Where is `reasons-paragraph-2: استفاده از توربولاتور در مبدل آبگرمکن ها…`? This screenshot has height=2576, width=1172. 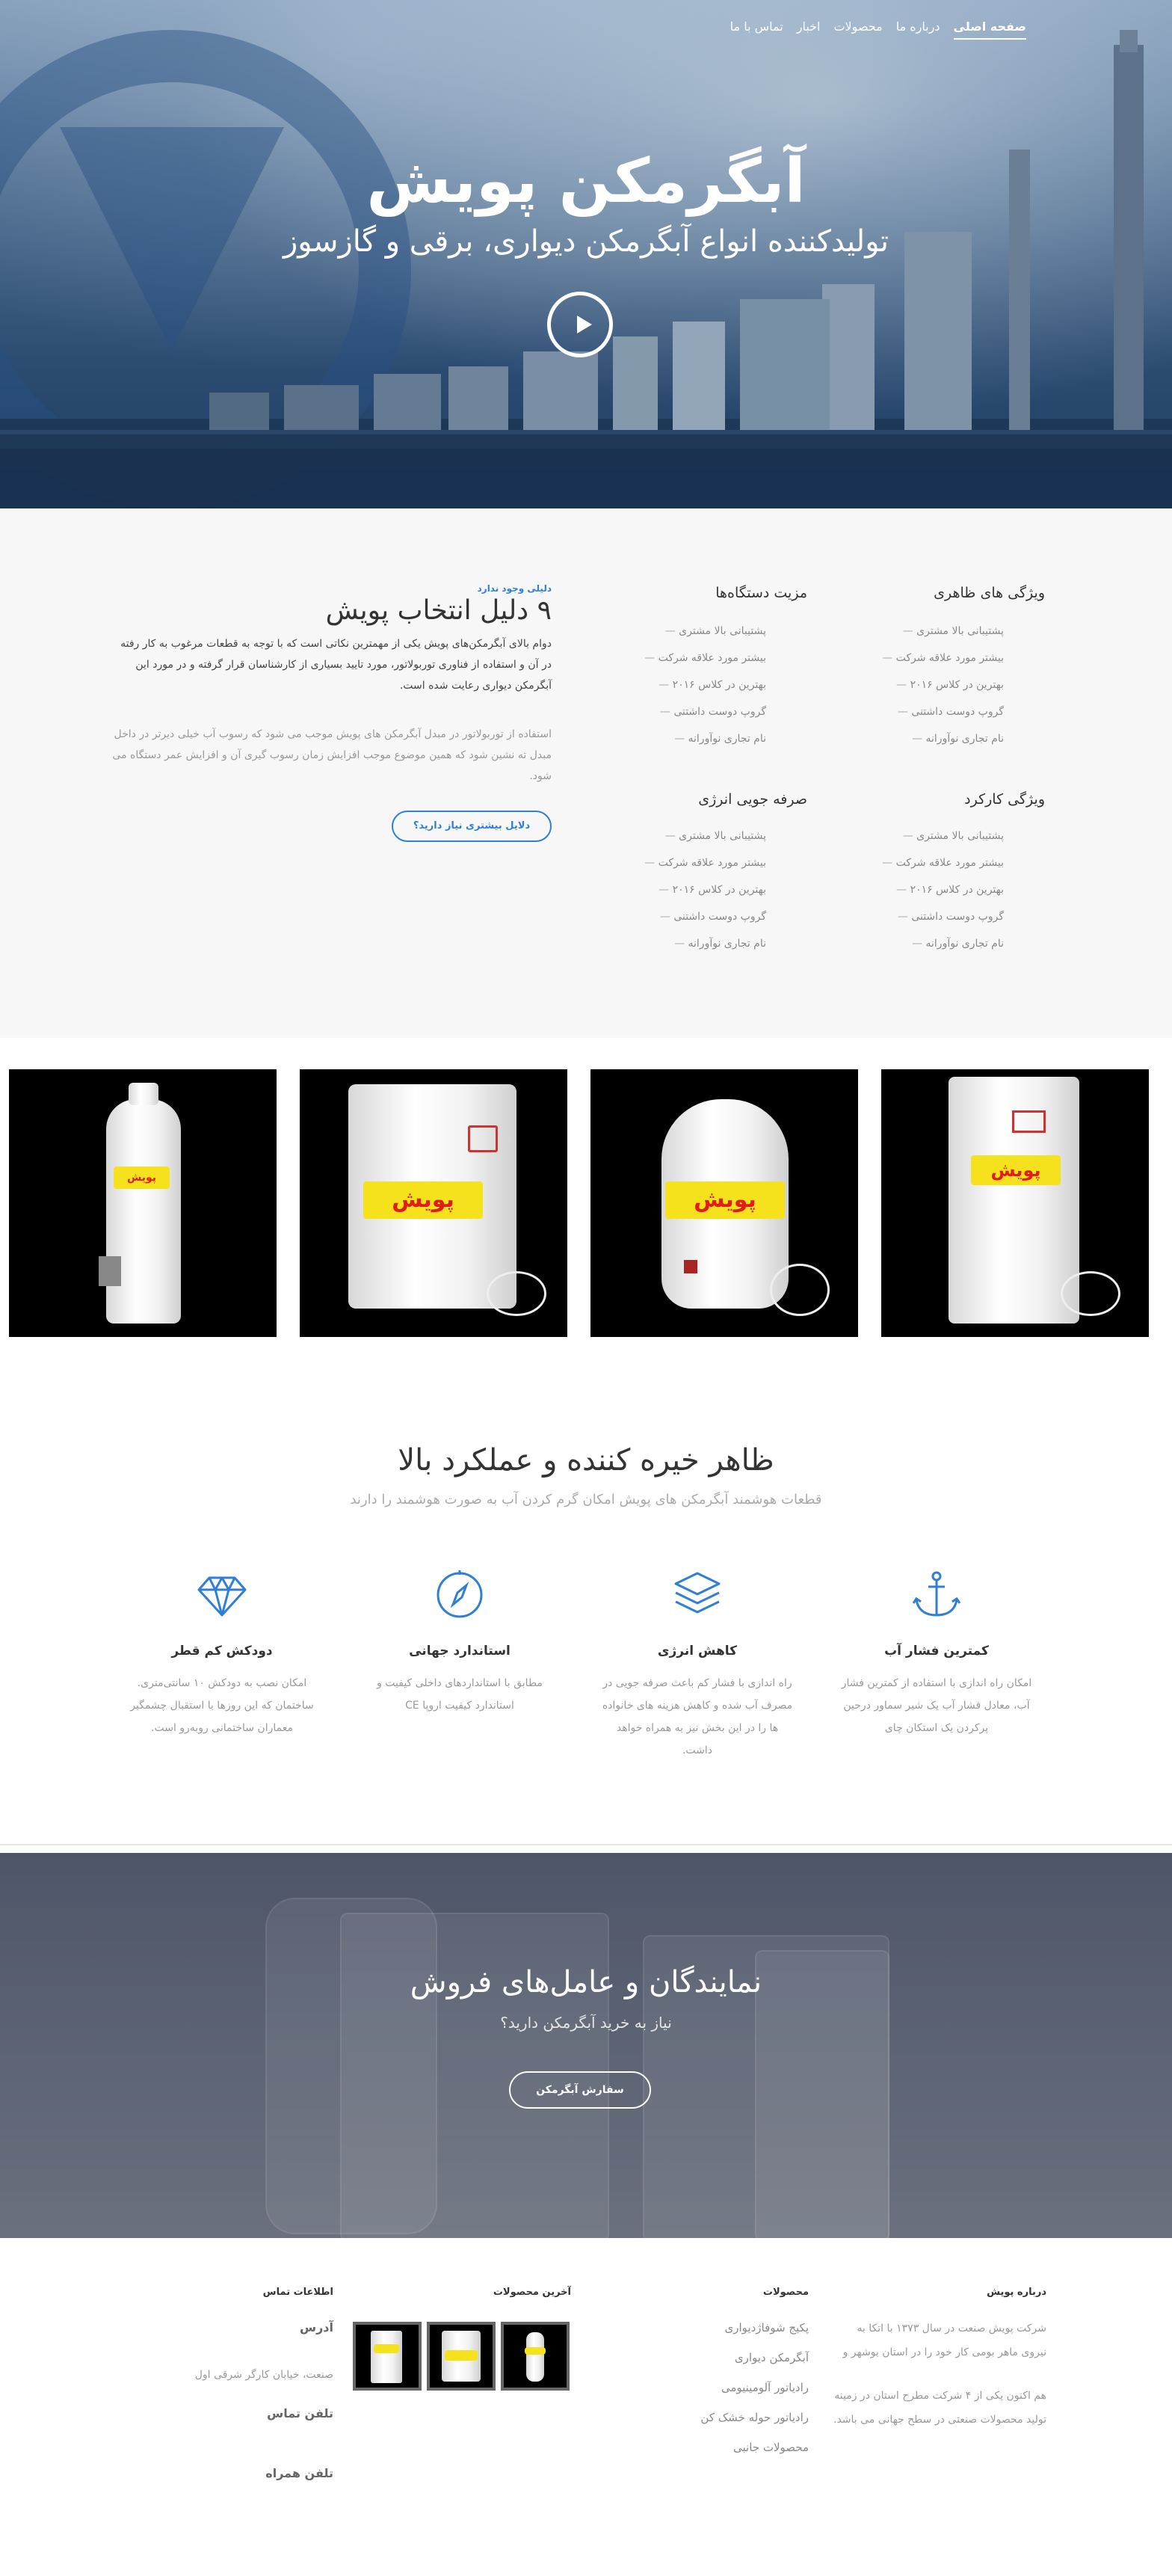 reasons-paragraph-2: استفاده از توربولاتور در مبدل آبگرمکن ها… is located at coordinates (332, 755).